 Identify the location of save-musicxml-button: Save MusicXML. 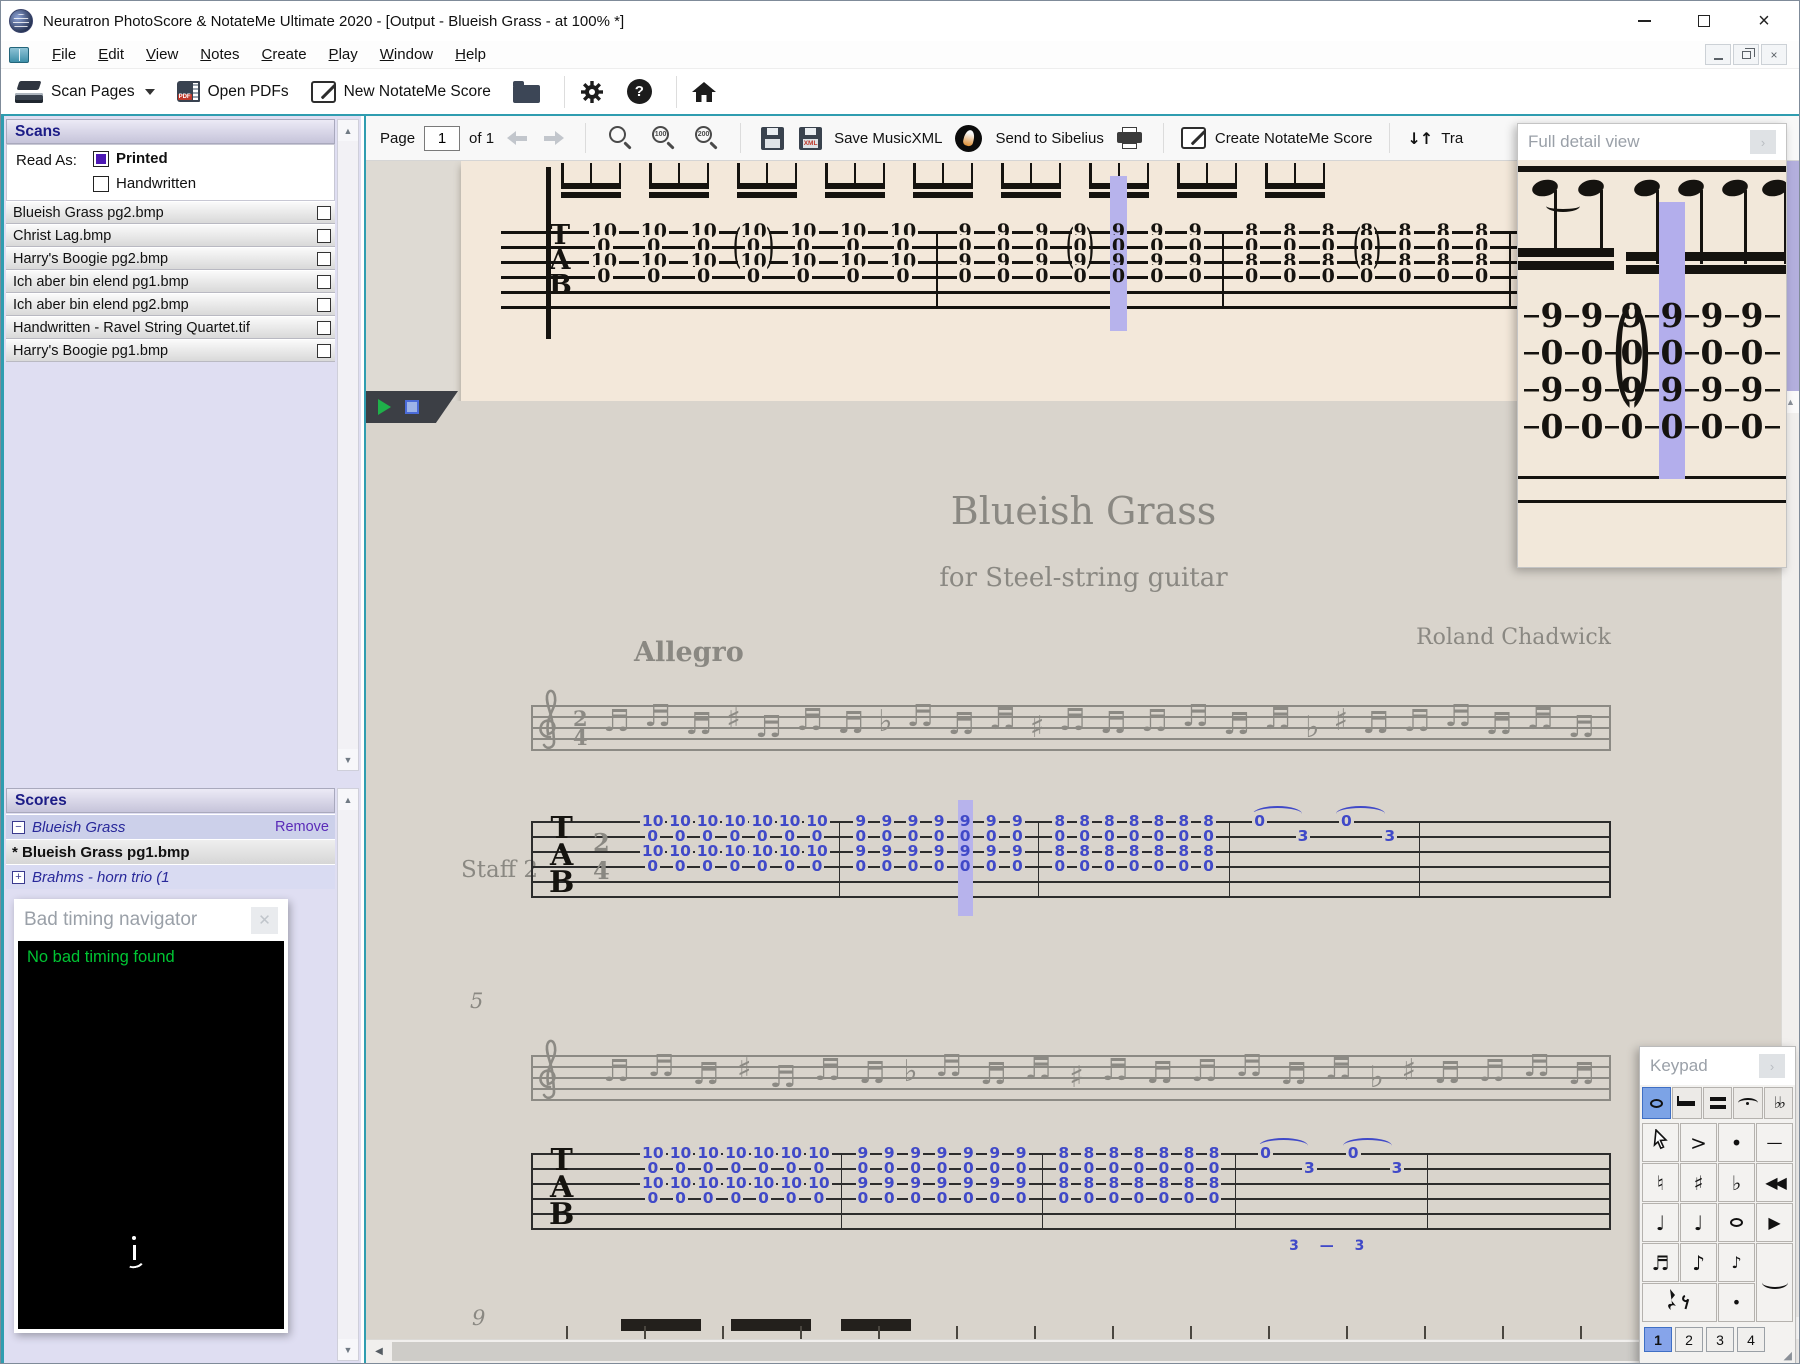
(888, 138).